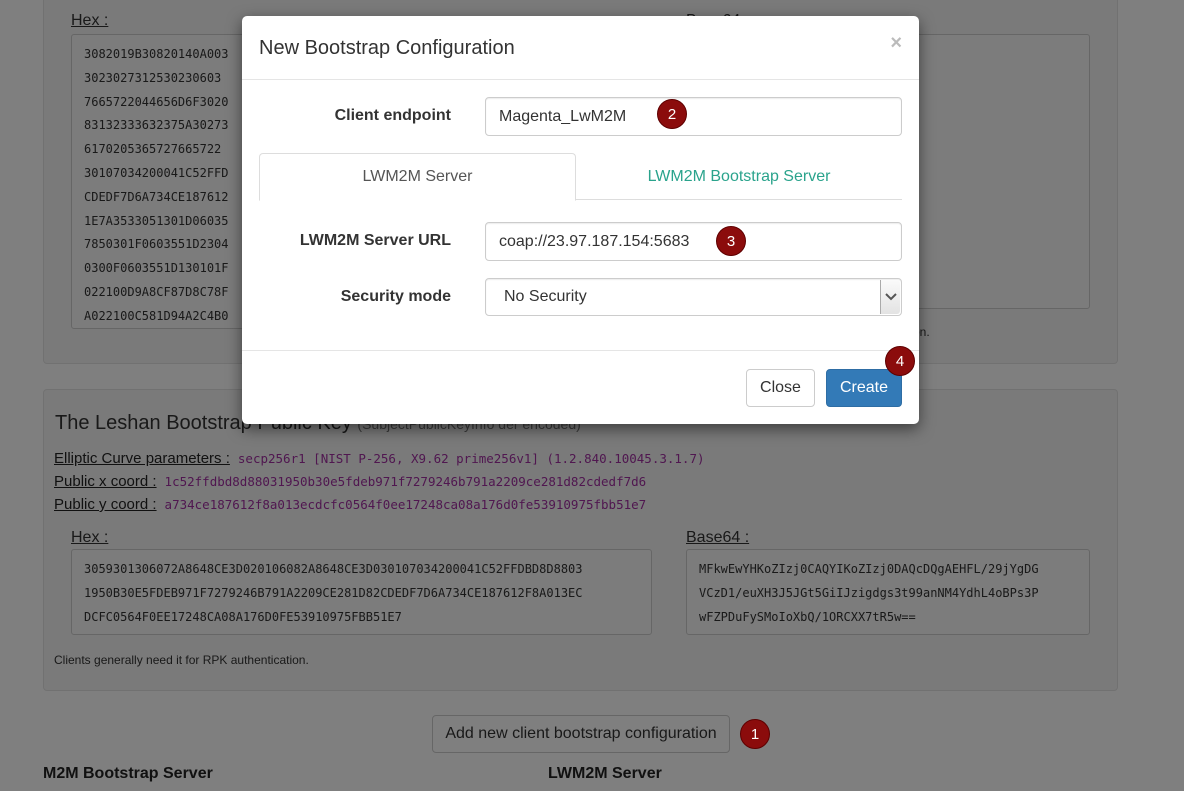 This screenshot has height=791, width=1184. Describe the element at coordinates (672, 114) in the screenshot. I see `step-badge: 2` at that location.